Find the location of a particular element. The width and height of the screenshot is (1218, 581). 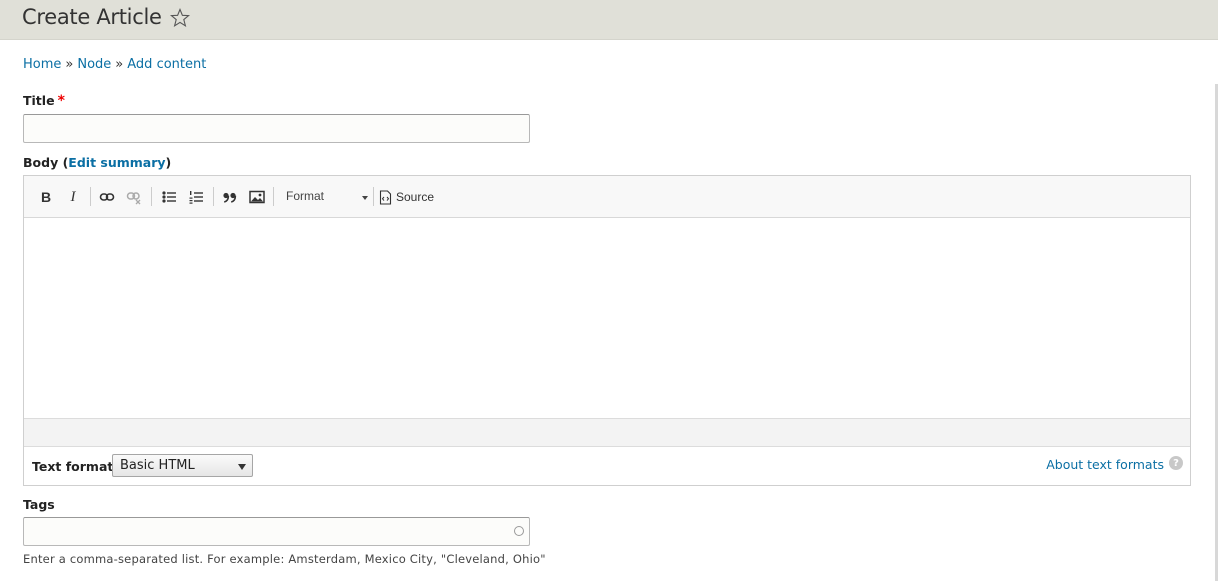

source-button: Source is located at coordinates (406, 197).